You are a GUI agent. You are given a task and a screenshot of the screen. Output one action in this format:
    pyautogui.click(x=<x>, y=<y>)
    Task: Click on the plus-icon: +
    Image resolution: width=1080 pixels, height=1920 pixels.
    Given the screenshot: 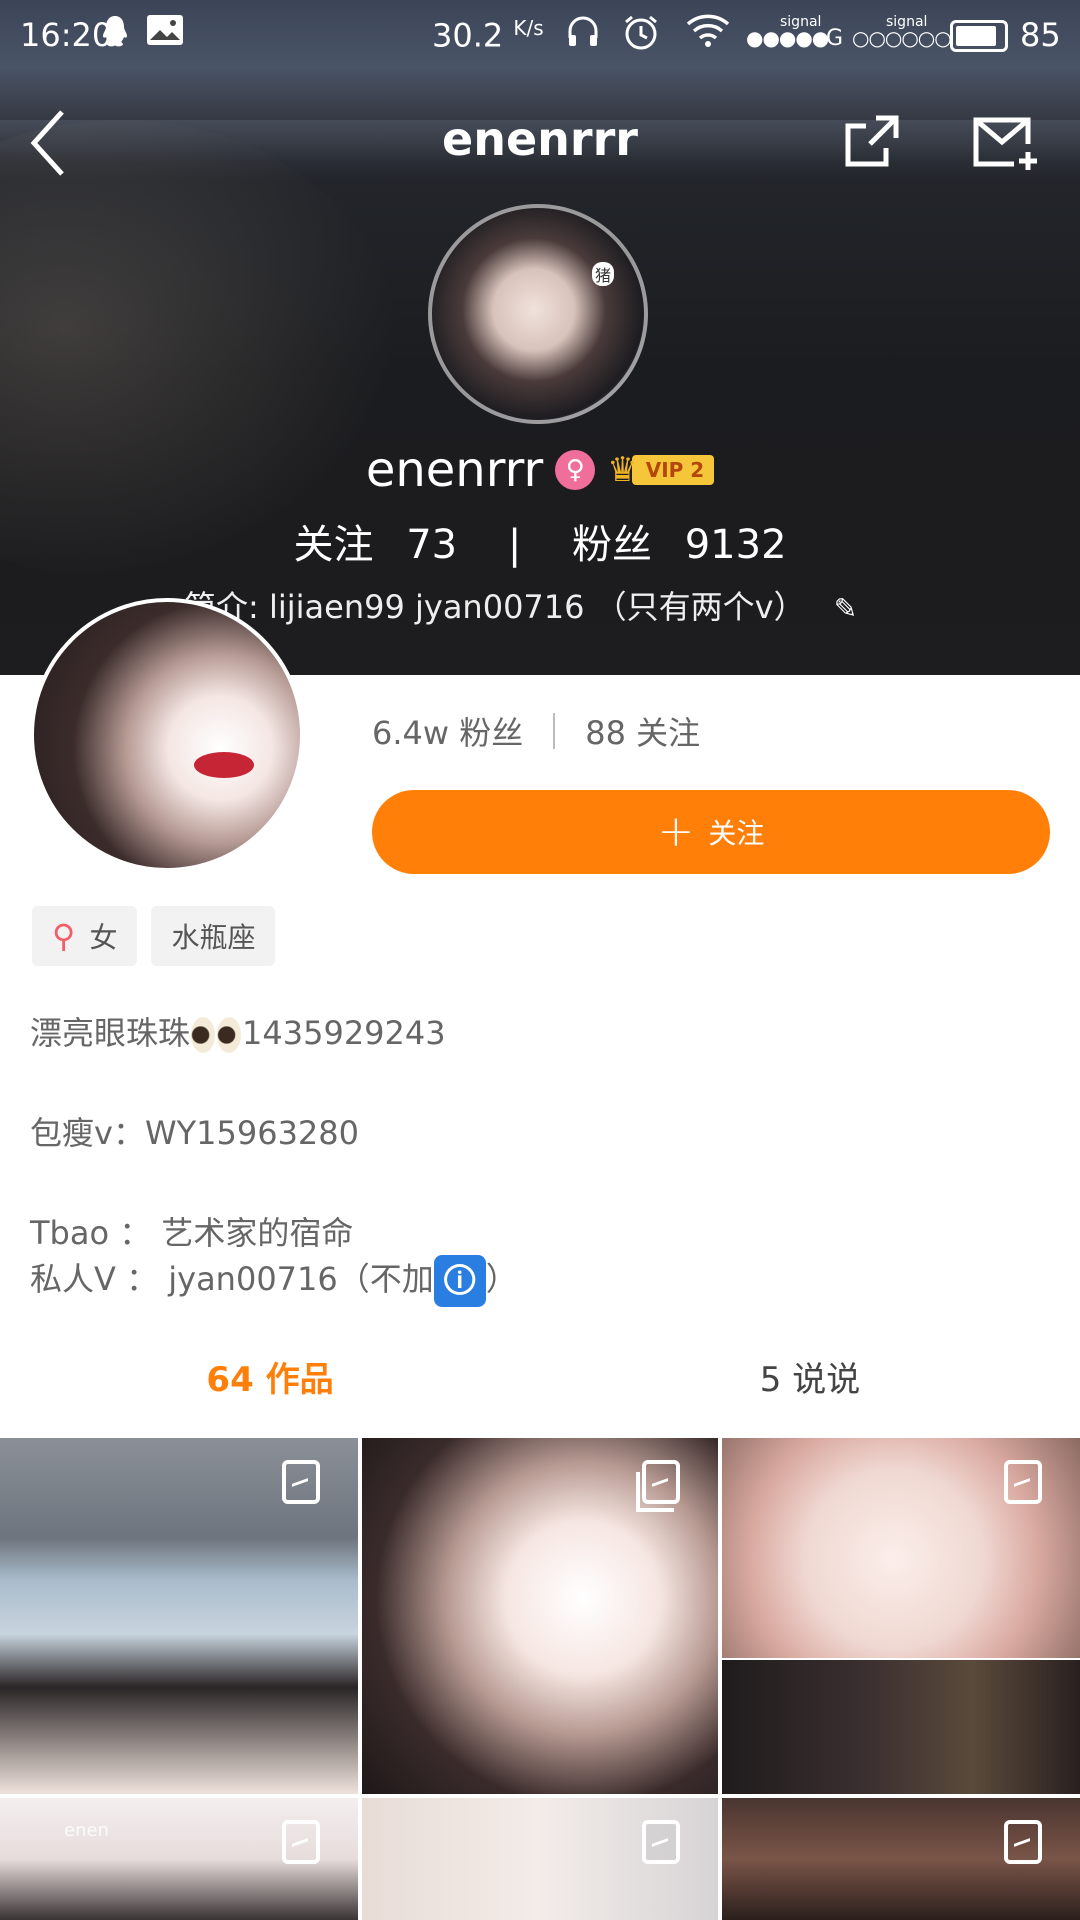 What is the action you would take?
    pyautogui.click(x=676, y=831)
    